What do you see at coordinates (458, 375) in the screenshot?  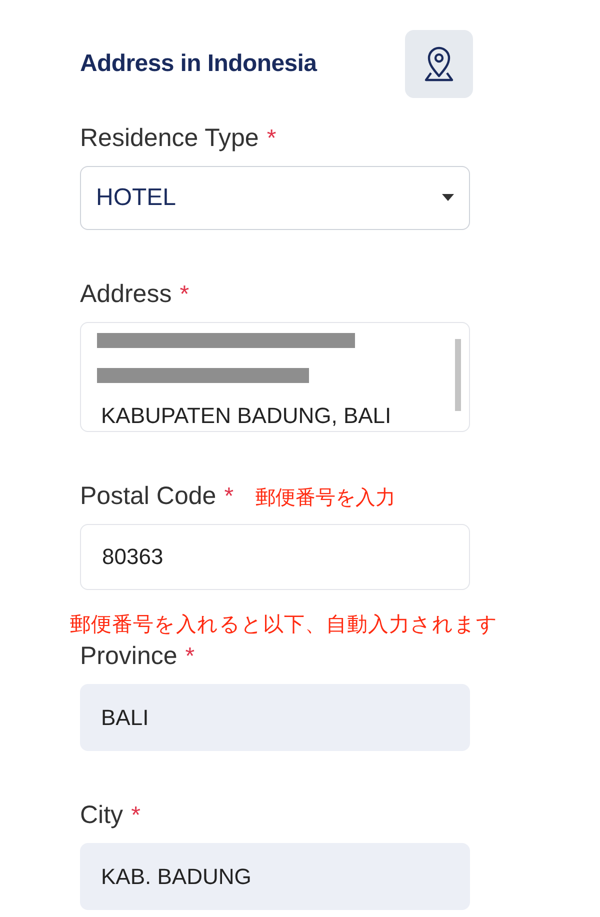 I see `scrollbar` at bounding box center [458, 375].